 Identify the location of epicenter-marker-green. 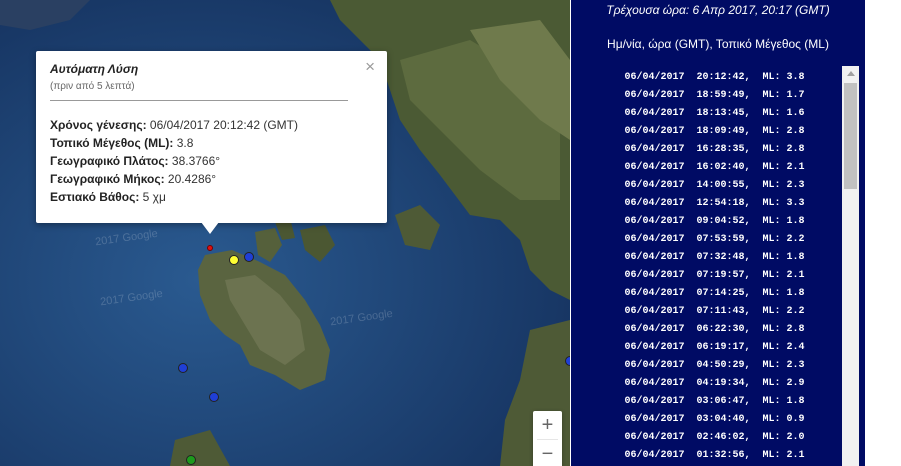
(191, 460).